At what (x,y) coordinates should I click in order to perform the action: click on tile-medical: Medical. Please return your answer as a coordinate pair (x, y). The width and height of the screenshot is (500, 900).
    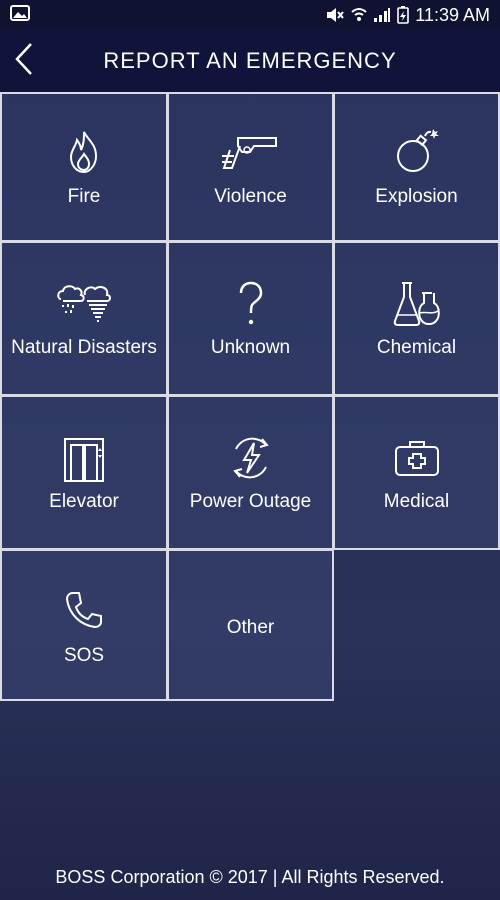
    Looking at the image, I should click on (416, 472).